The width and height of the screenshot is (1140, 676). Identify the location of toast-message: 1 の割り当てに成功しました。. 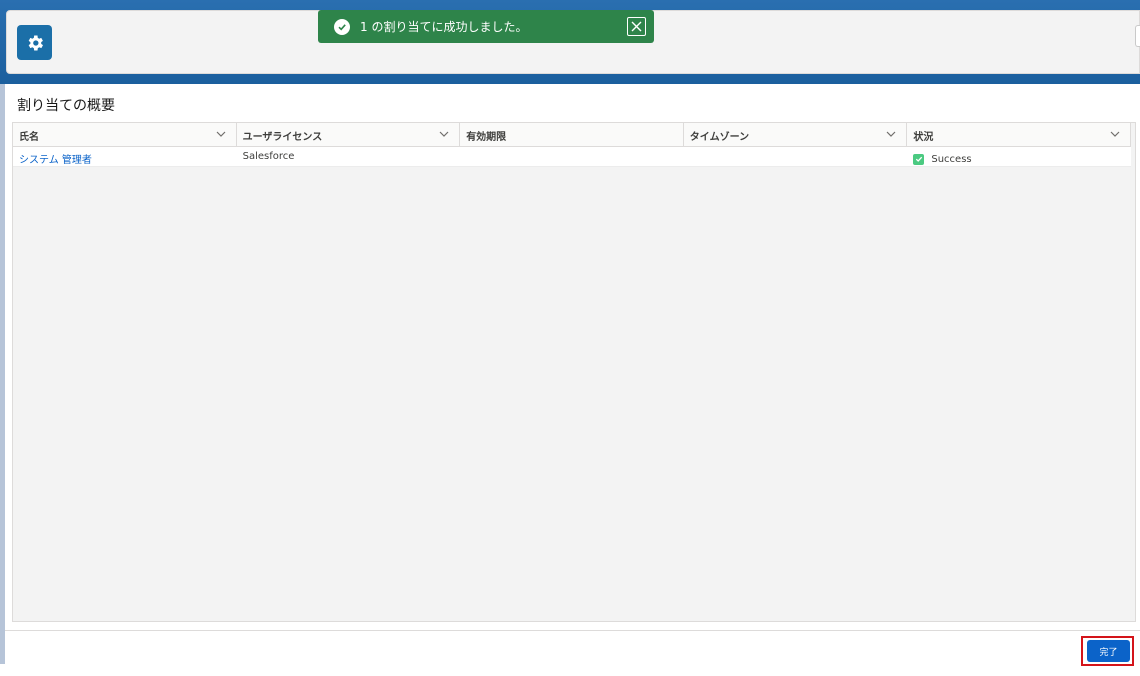
(444, 27).